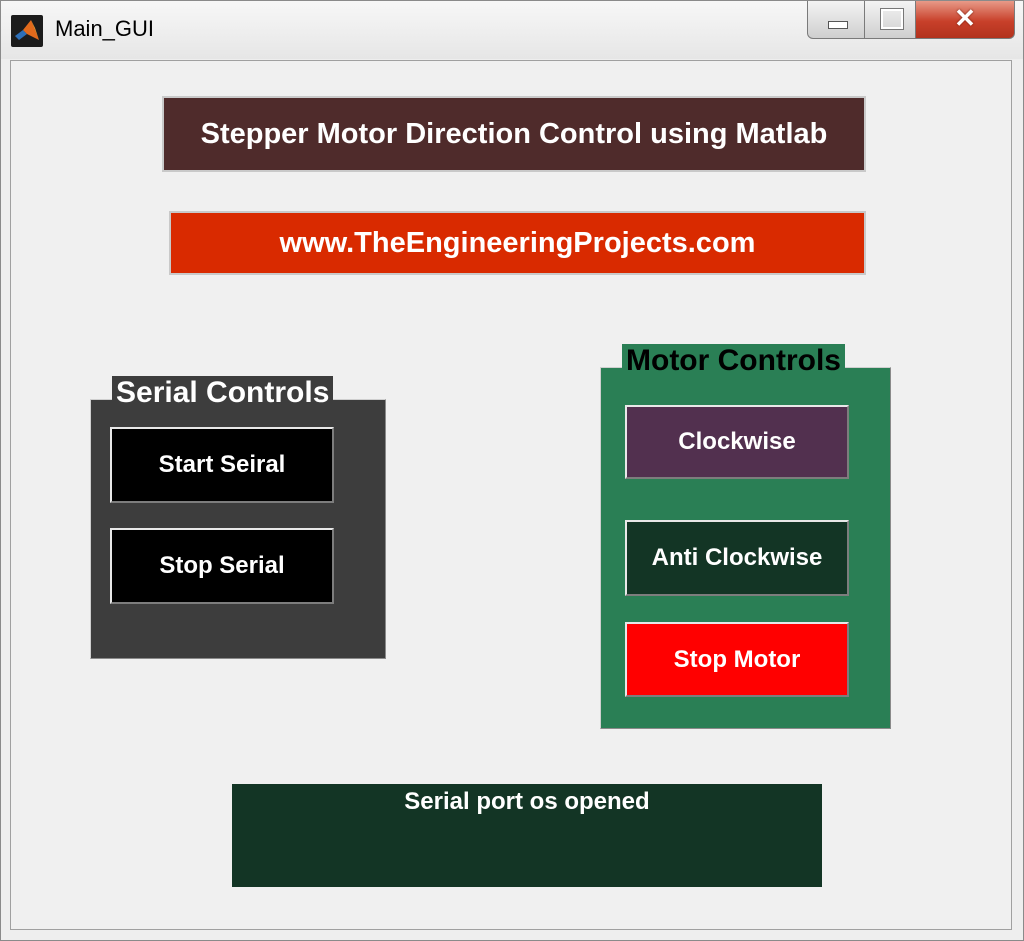 This screenshot has height=941, width=1024. I want to click on anti-clockwise-button: Anti Clockwise, so click(737, 558).